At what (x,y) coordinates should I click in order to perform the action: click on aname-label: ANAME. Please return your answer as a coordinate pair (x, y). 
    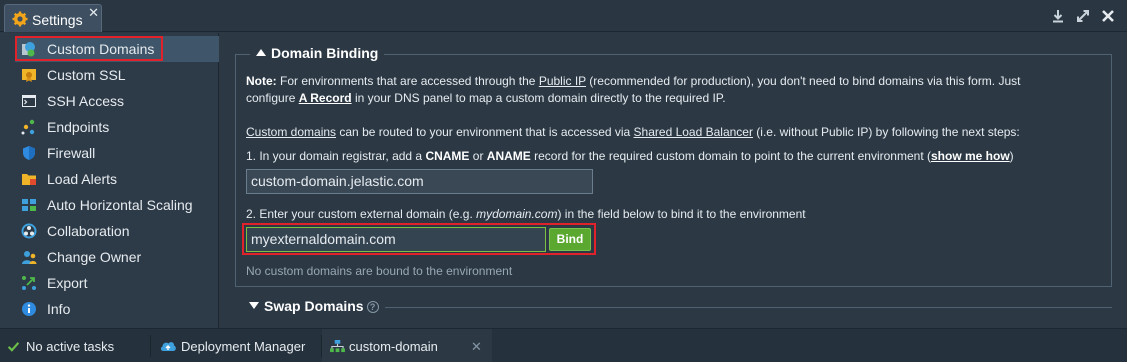
    Looking at the image, I should click on (508, 156).